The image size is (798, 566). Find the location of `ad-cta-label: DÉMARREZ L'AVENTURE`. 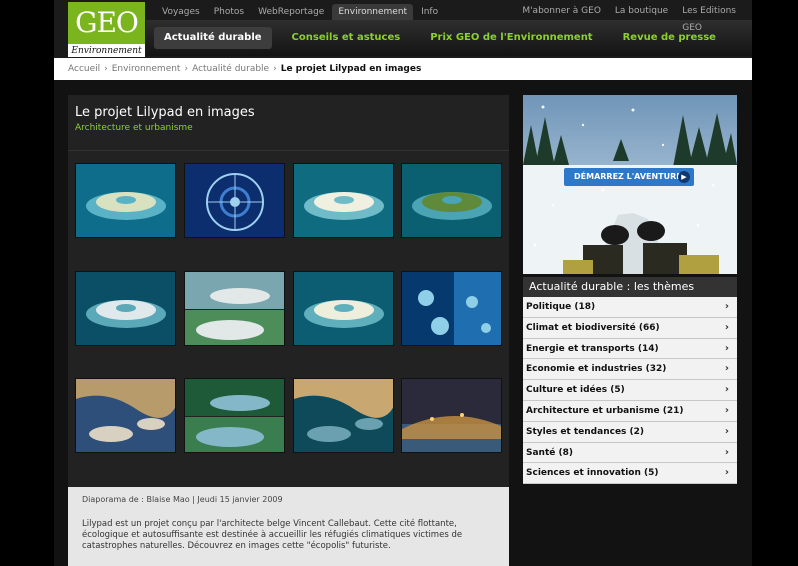

ad-cta-label: DÉMARREZ L'AVENTURE is located at coordinates (628, 176).